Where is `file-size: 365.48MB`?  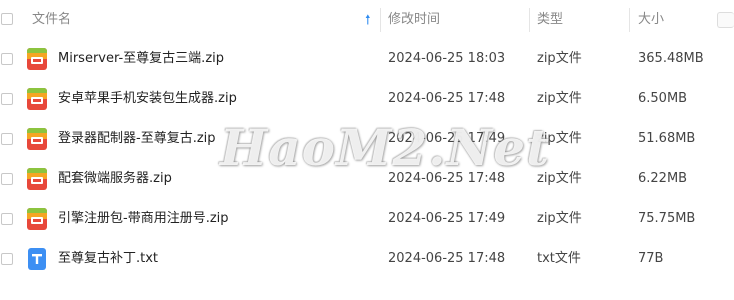 file-size: 365.48MB is located at coordinates (671, 58).